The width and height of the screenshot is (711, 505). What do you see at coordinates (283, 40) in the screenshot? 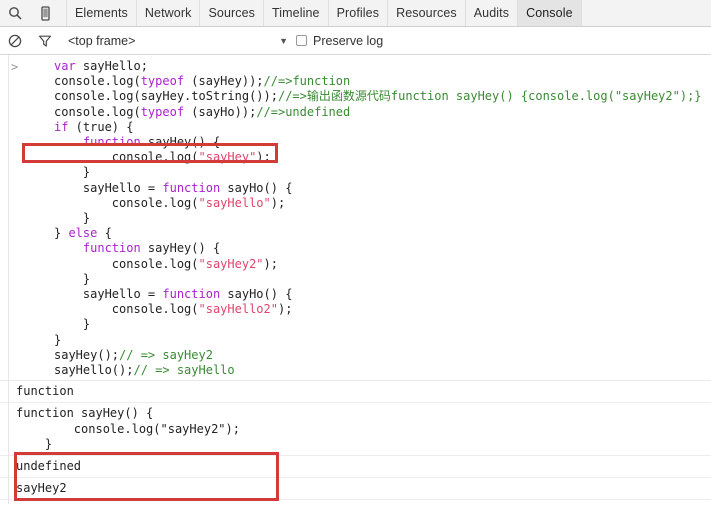
I see `chevron-down-icon: ▼` at bounding box center [283, 40].